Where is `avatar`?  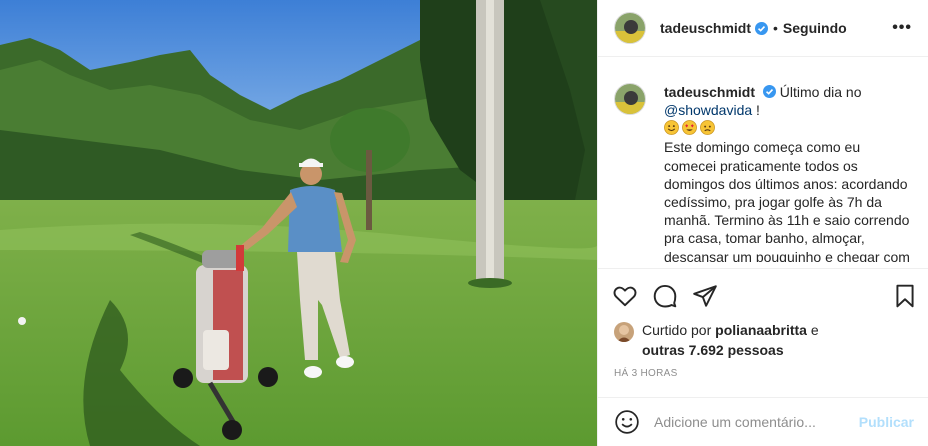
avatar is located at coordinates (630, 28).